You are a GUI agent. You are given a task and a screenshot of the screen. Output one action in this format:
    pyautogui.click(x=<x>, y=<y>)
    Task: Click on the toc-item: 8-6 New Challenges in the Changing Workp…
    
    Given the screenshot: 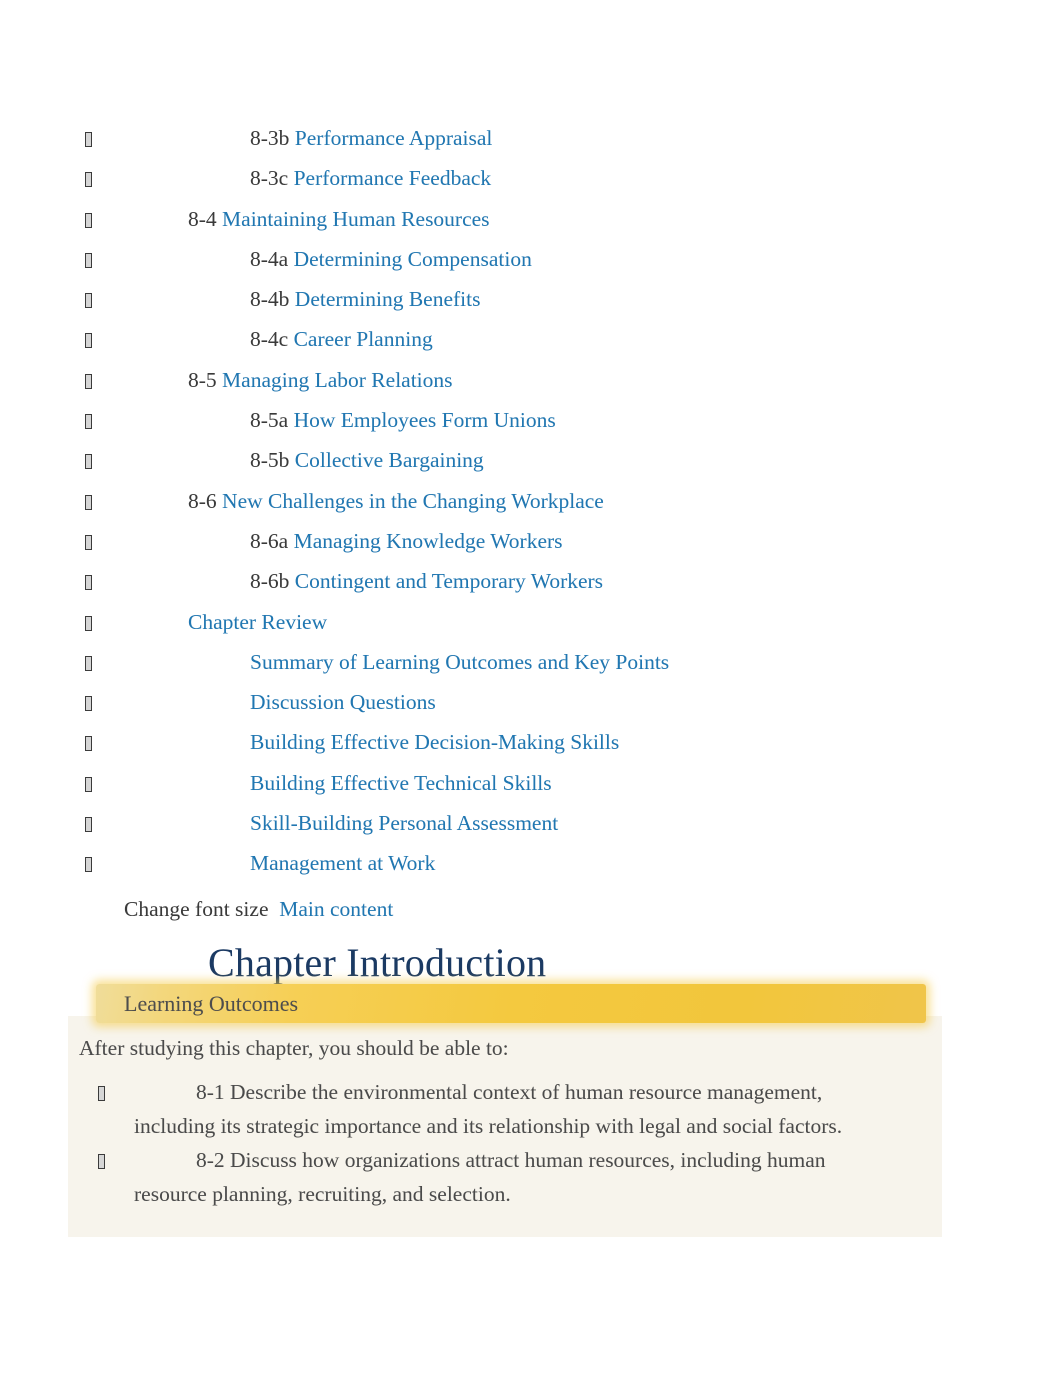 What is the action you would take?
    pyautogui.click(x=531, y=501)
    